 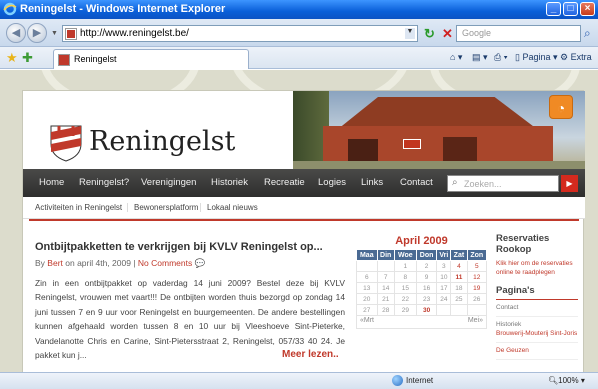 I want to click on calendar-day: 30, so click(x=426, y=310).